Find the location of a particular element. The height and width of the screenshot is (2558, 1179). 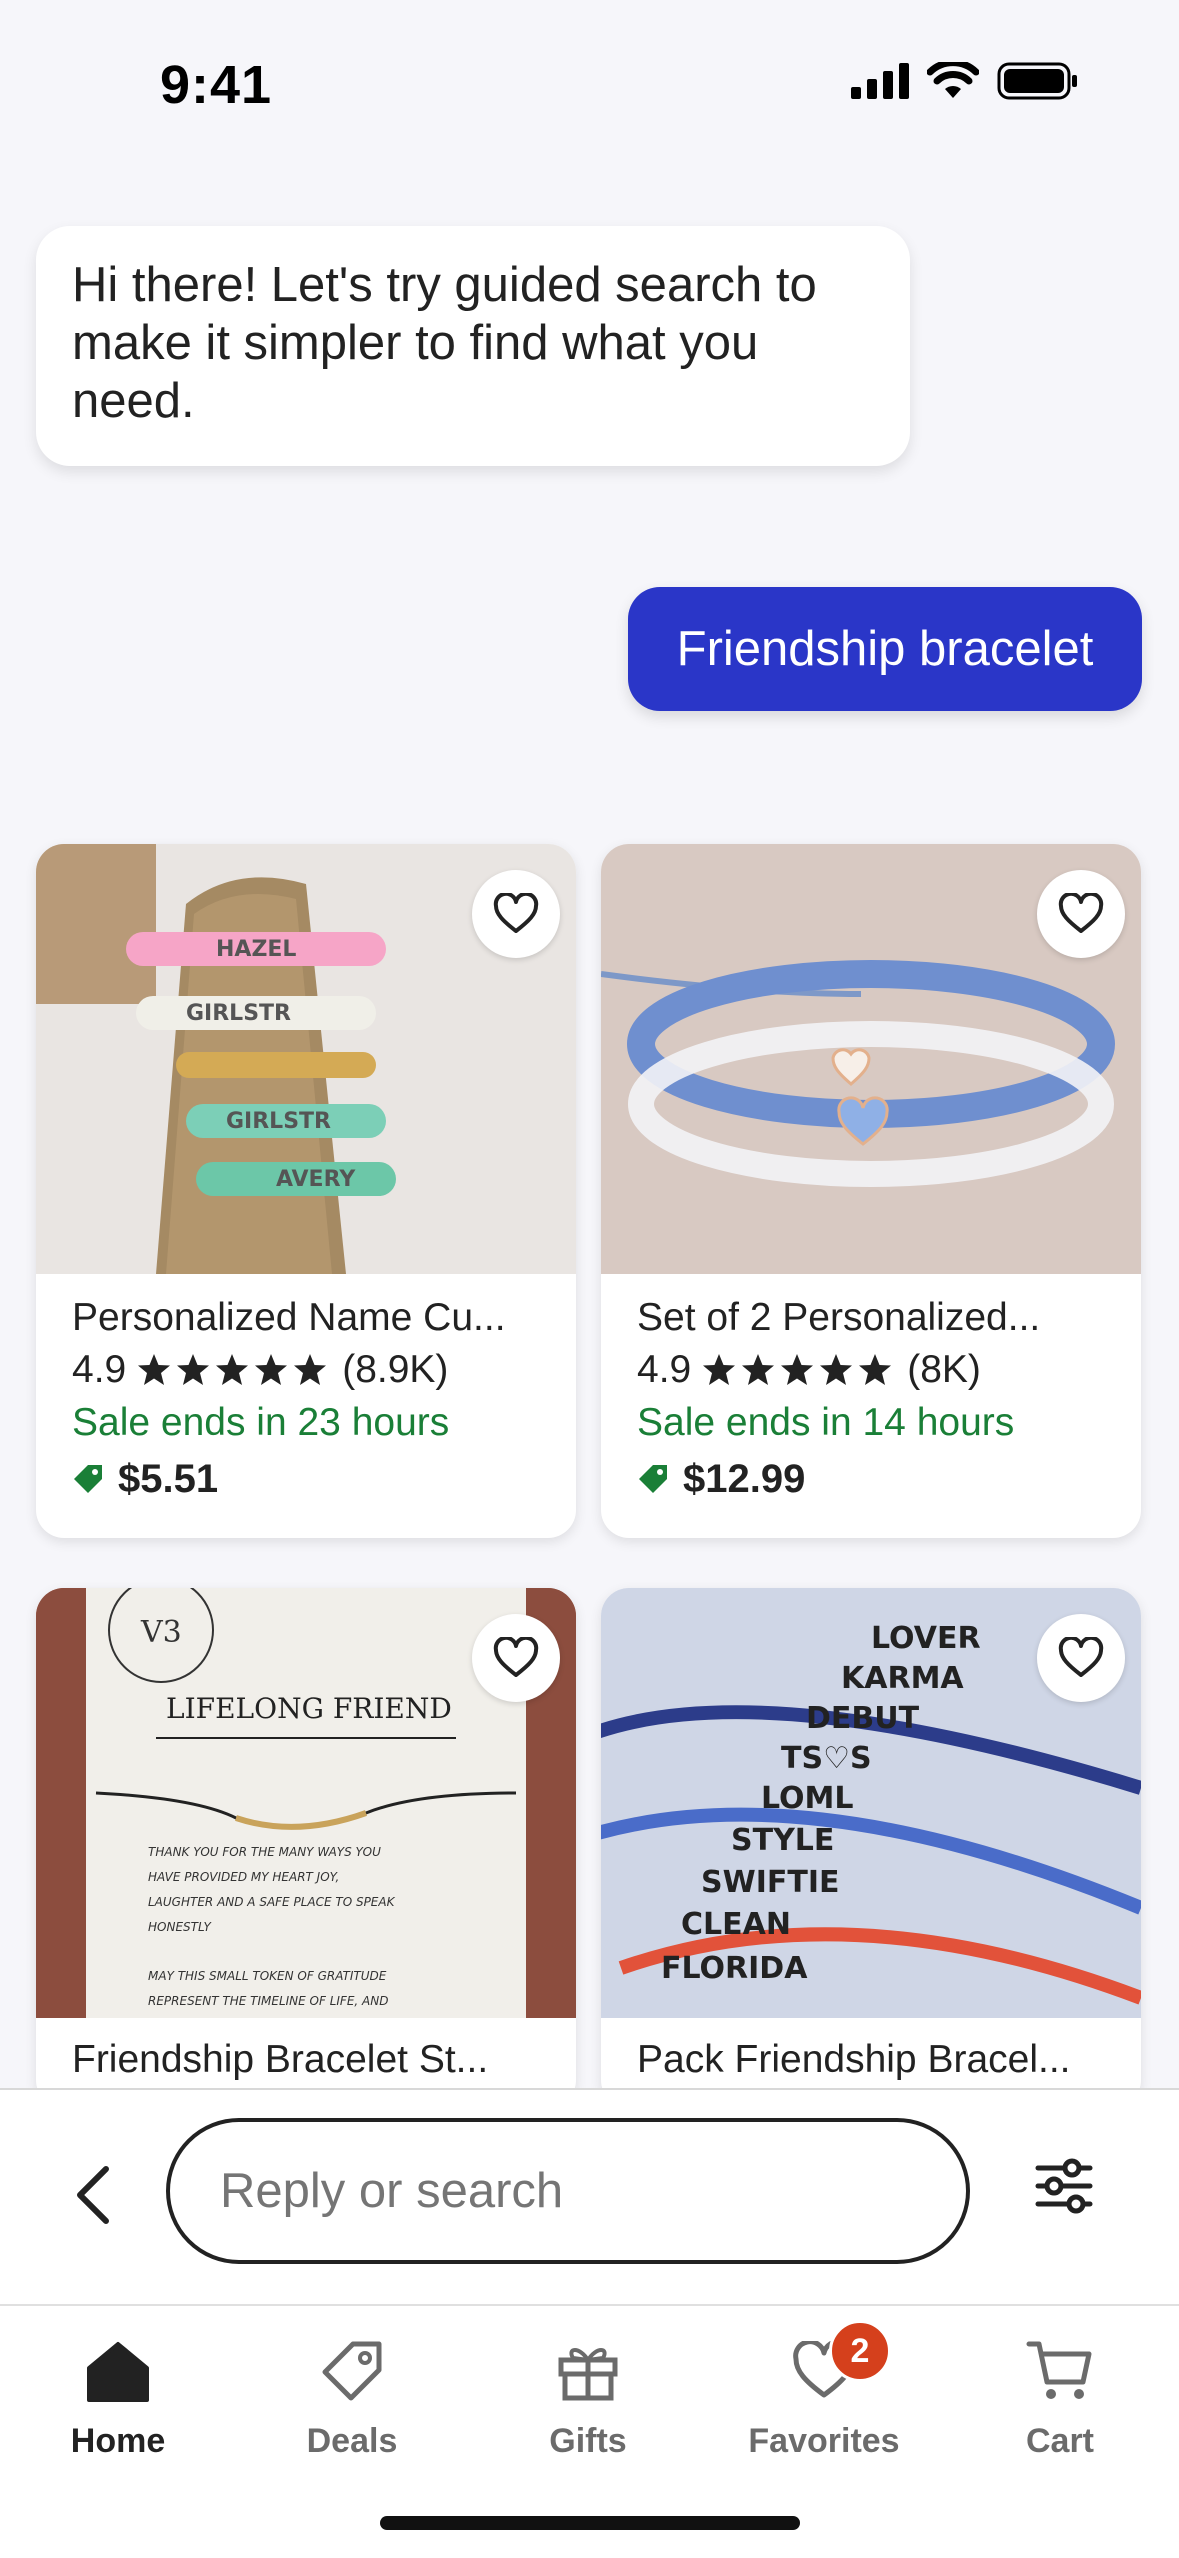

product-rating: 4.9 (8.9K) is located at coordinates (314, 1370).